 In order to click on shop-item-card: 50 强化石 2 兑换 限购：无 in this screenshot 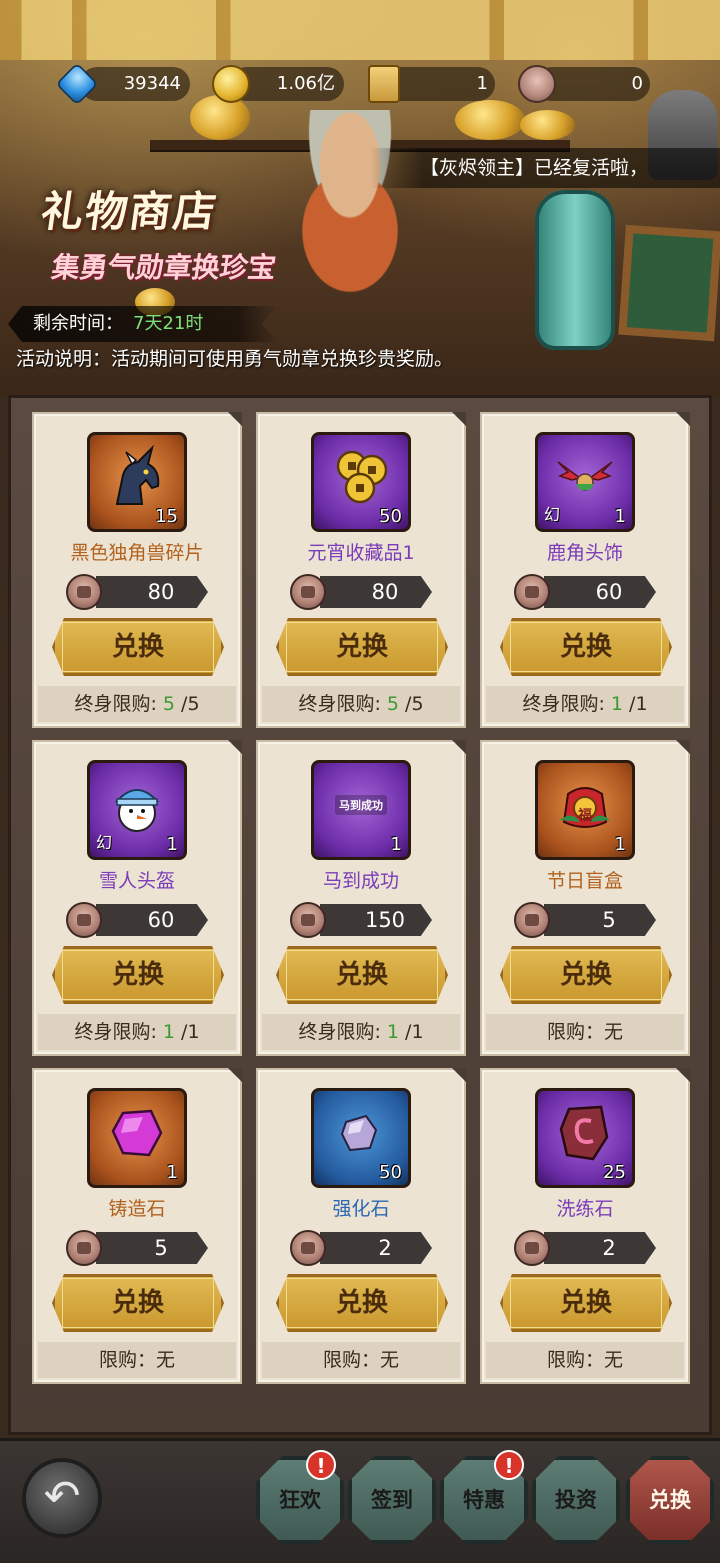, I will do `click(361, 1226)`.